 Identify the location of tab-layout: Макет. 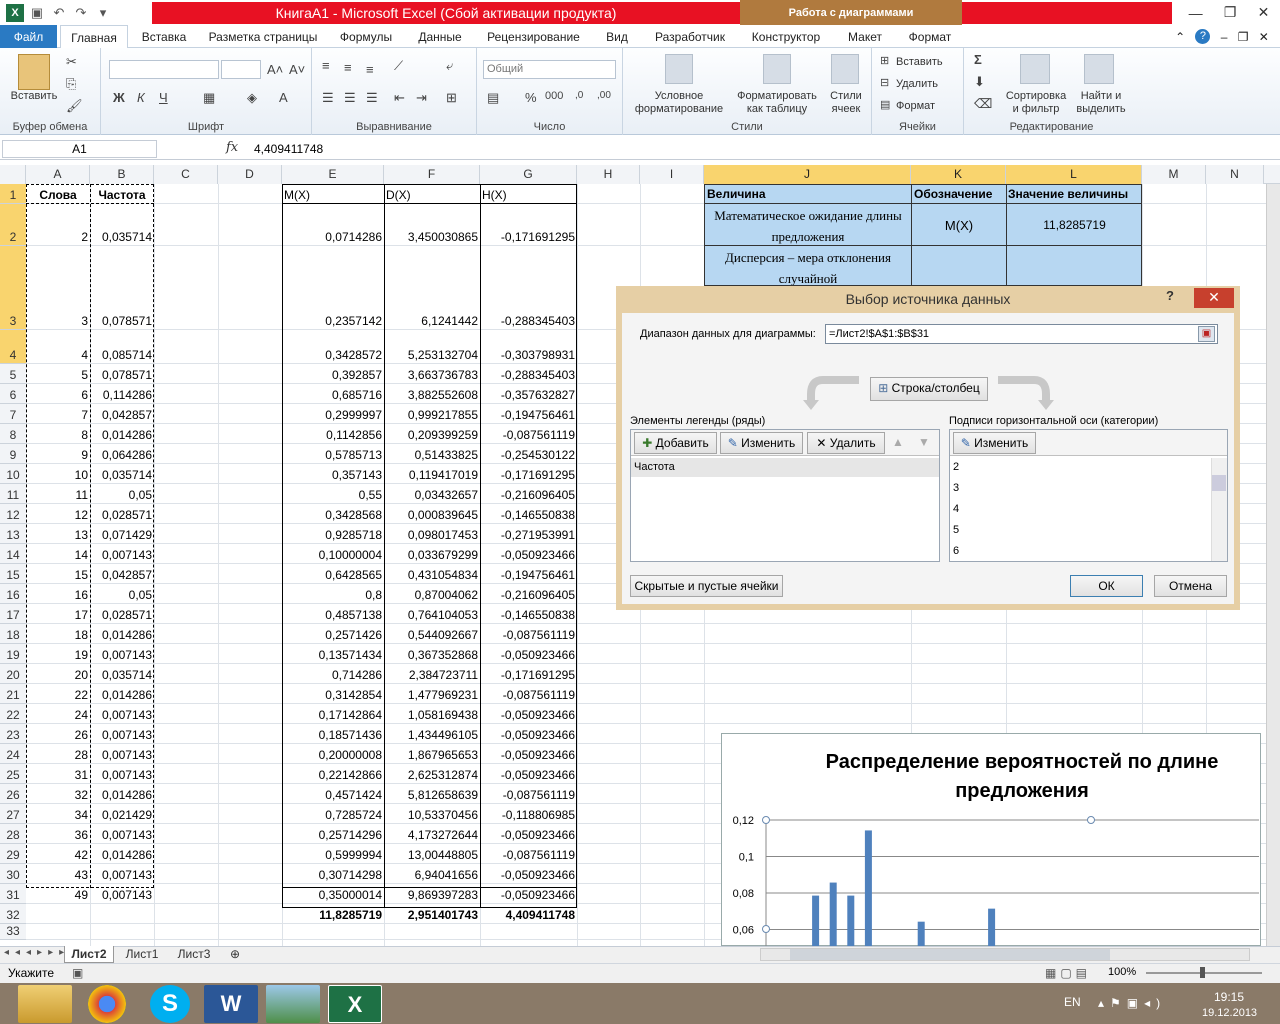
(865, 36).